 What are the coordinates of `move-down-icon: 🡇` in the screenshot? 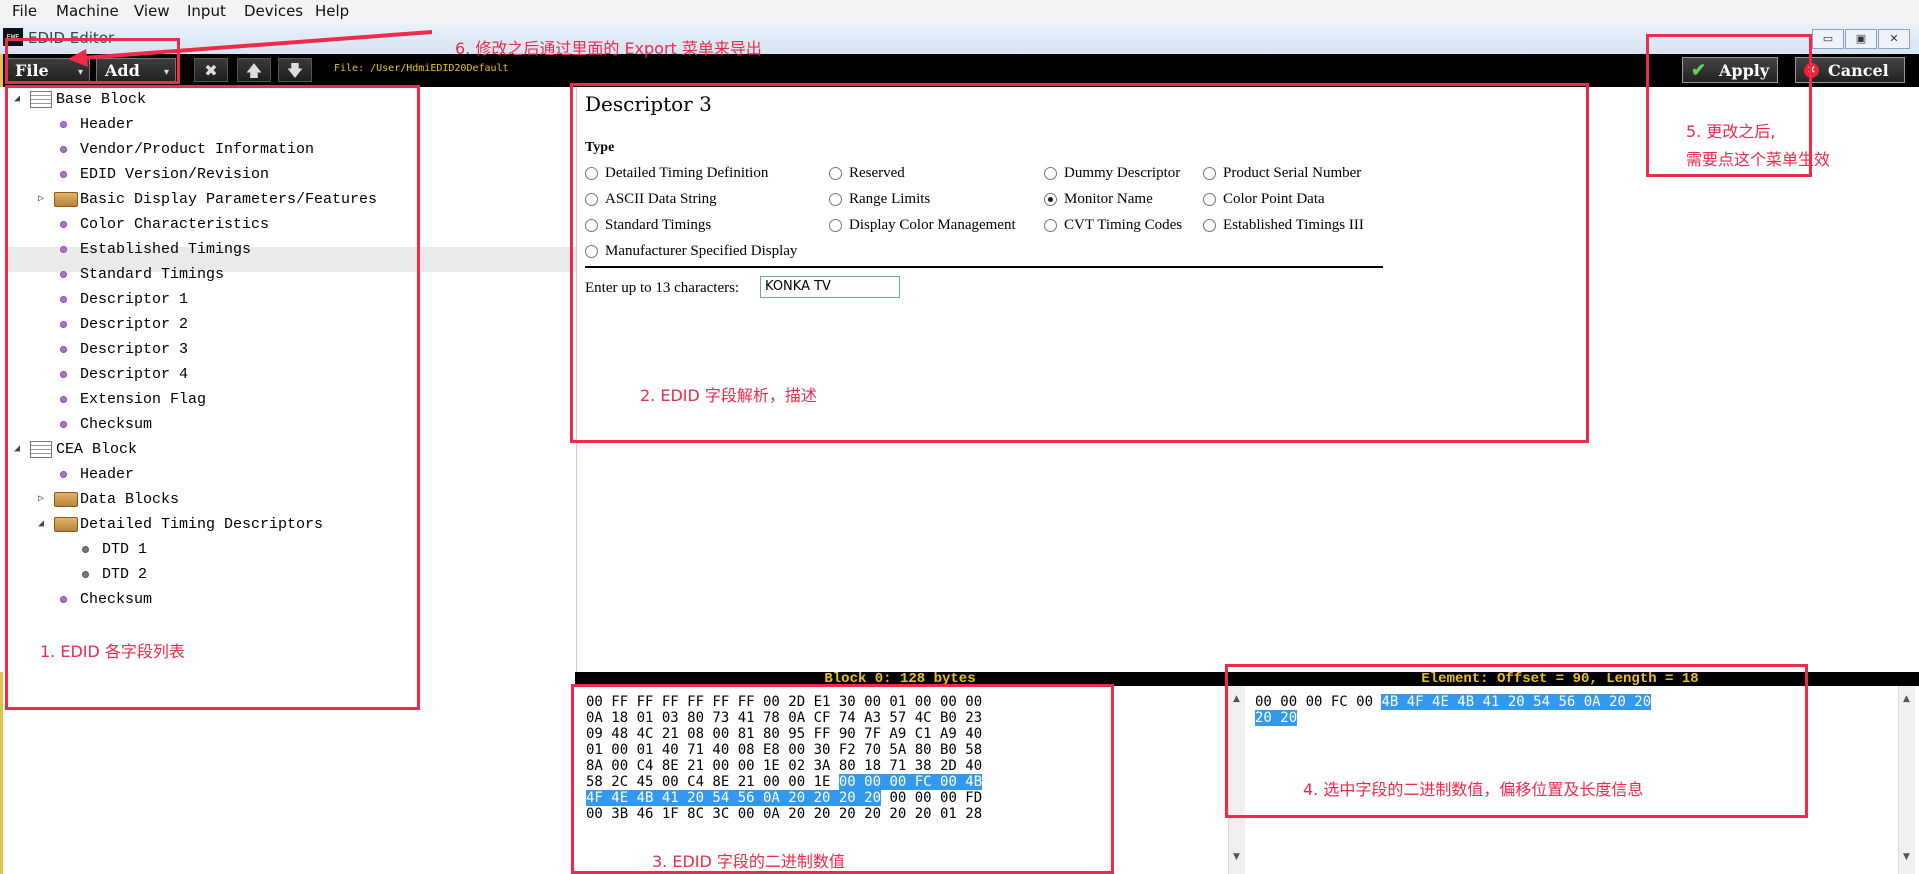 It's located at (295, 70).